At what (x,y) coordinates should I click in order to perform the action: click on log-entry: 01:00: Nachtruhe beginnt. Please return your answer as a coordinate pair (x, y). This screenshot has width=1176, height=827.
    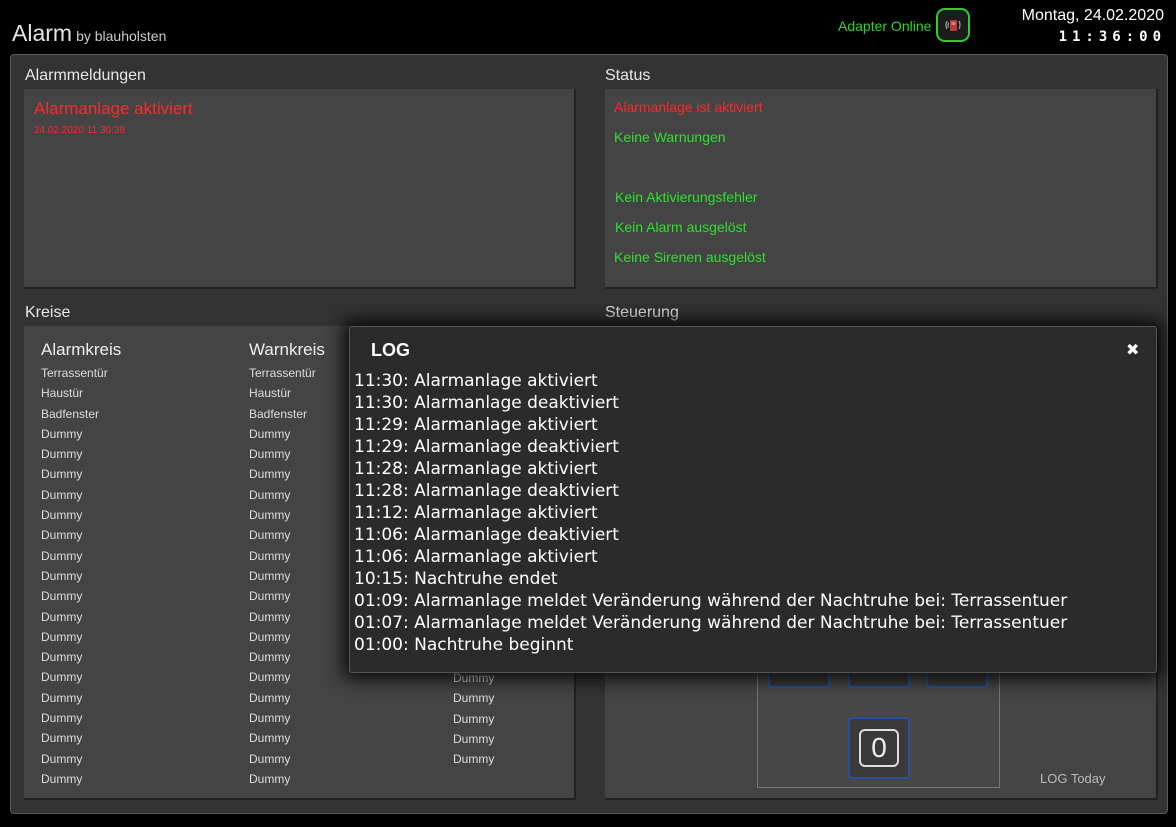
    Looking at the image, I should click on (464, 645).